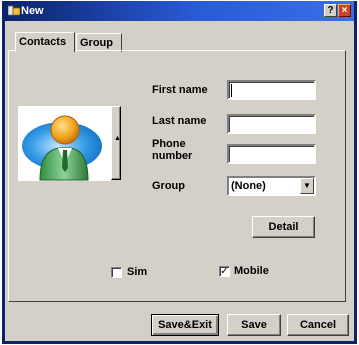 Image resolution: width=359 pixels, height=345 pixels. What do you see at coordinates (179, 11) in the screenshot?
I see `title-bar: New ? ×` at bounding box center [179, 11].